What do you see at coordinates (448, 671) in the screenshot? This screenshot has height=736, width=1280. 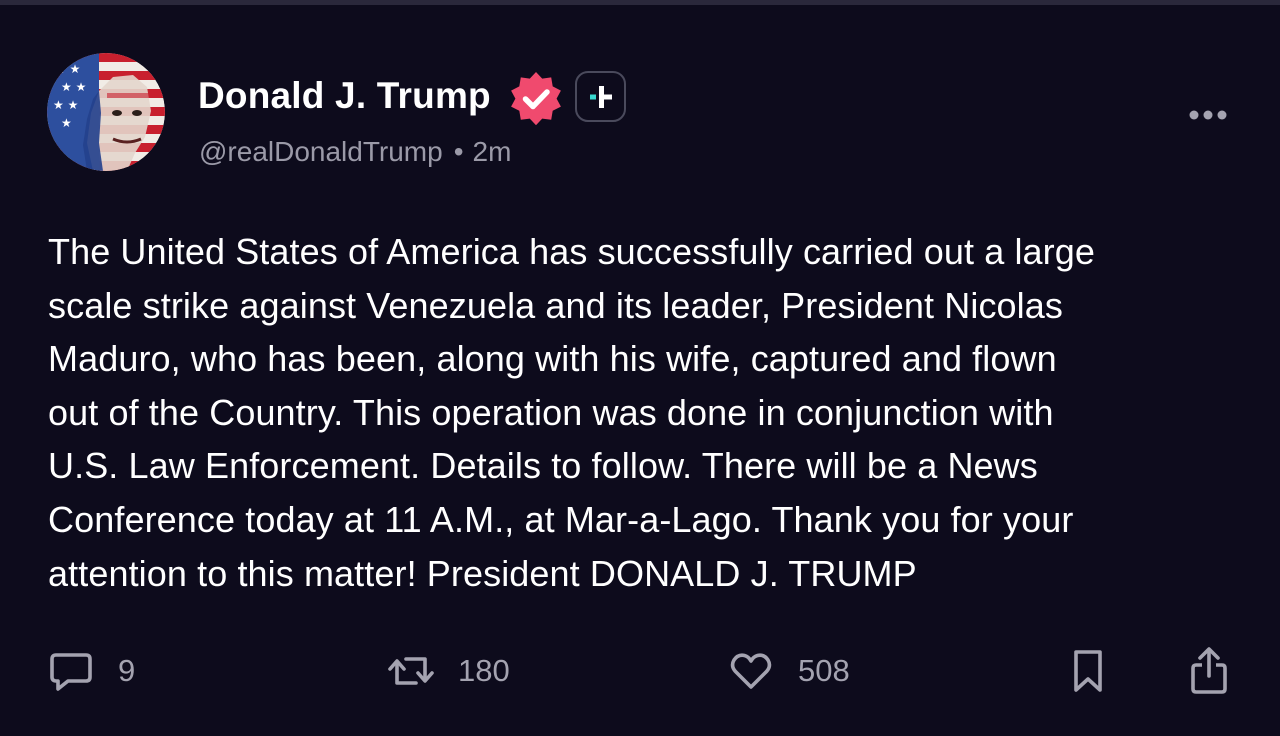 I see `retruth-button: 180` at bounding box center [448, 671].